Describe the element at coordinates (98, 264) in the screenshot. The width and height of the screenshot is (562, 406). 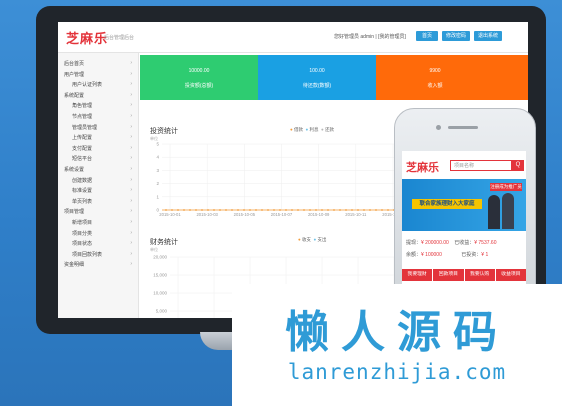
I see `sidebar-item: 资金明细 ›` at that location.